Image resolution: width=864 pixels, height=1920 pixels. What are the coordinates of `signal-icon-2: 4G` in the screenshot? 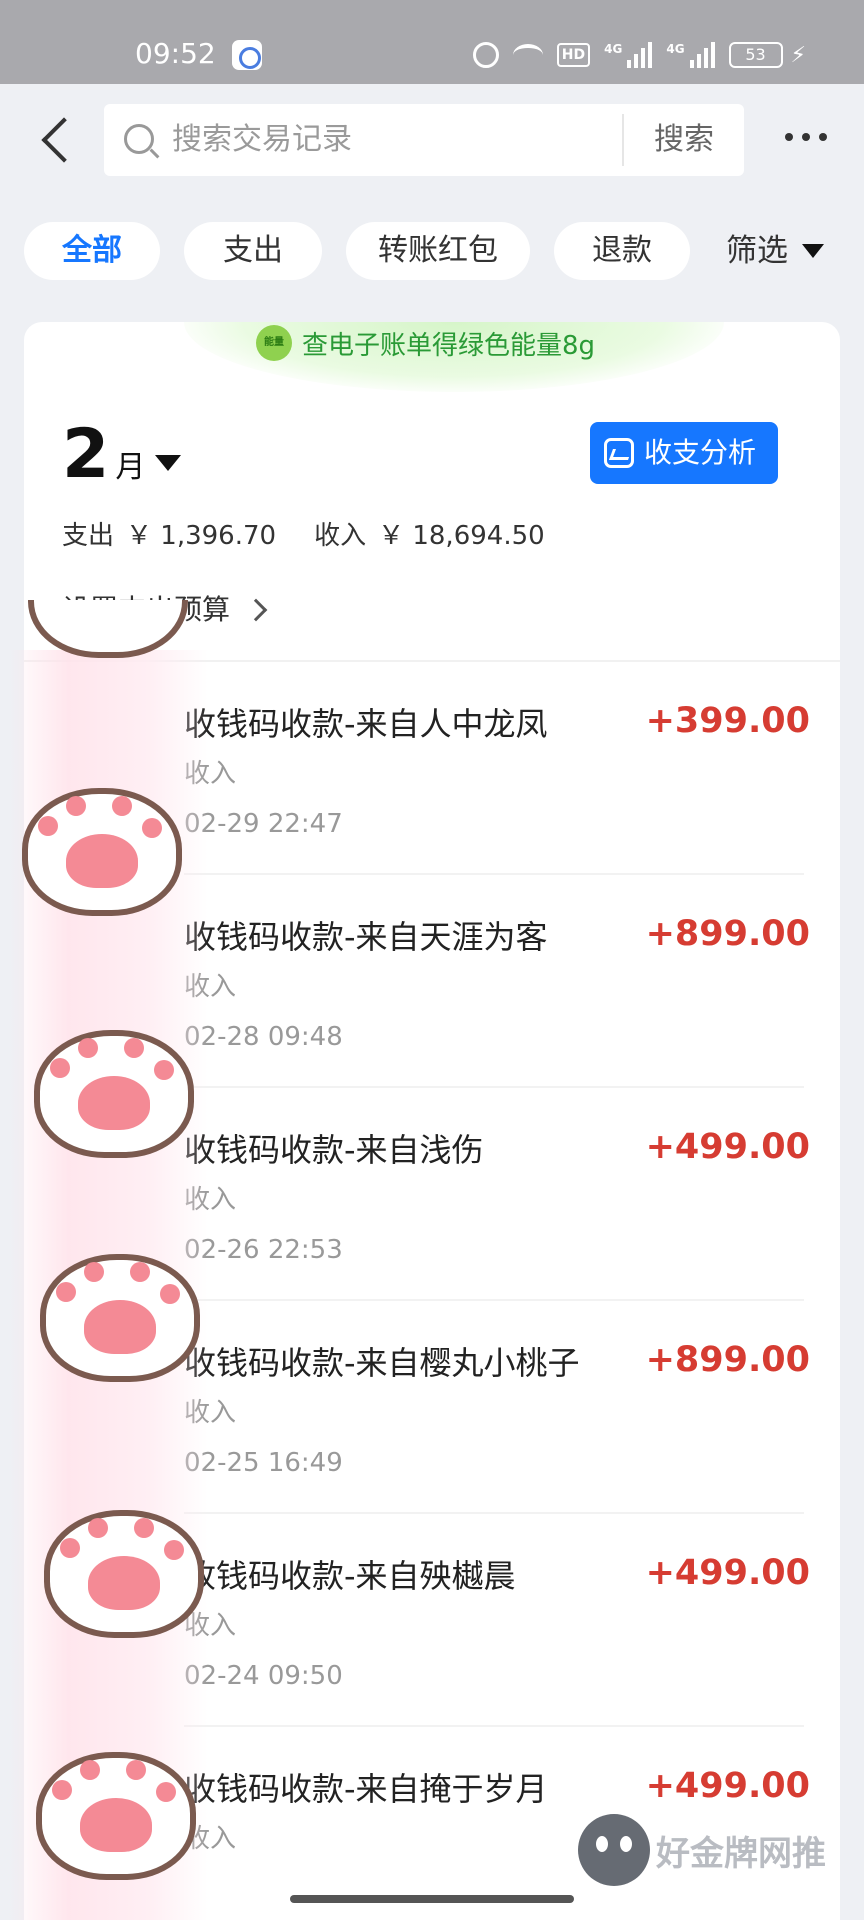 It's located at (690, 55).